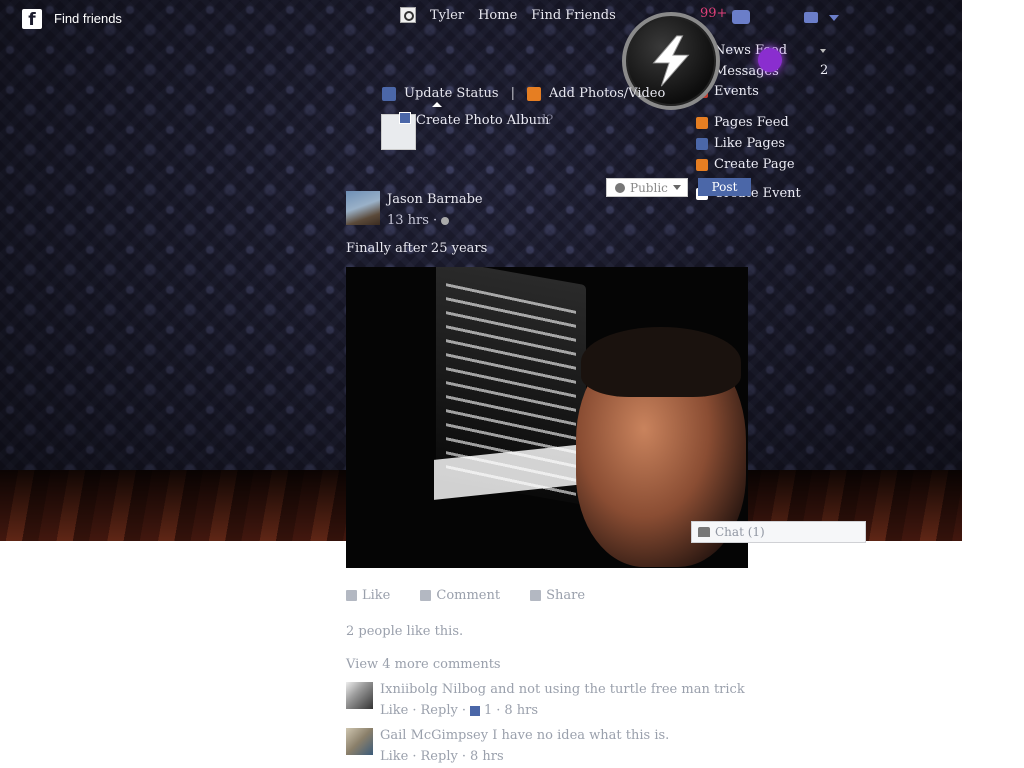  What do you see at coordinates (702, 122) in the screenshot?
I see `pages-feed-flag-icon` at bounding box center [702, 122].